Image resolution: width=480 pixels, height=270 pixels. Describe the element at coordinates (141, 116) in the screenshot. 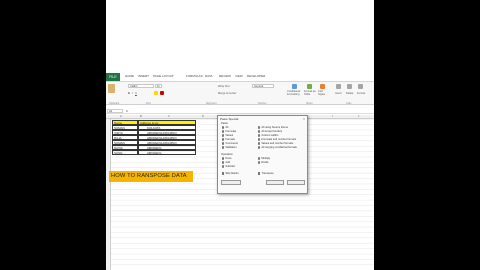

I see `column-header: B` at that location.